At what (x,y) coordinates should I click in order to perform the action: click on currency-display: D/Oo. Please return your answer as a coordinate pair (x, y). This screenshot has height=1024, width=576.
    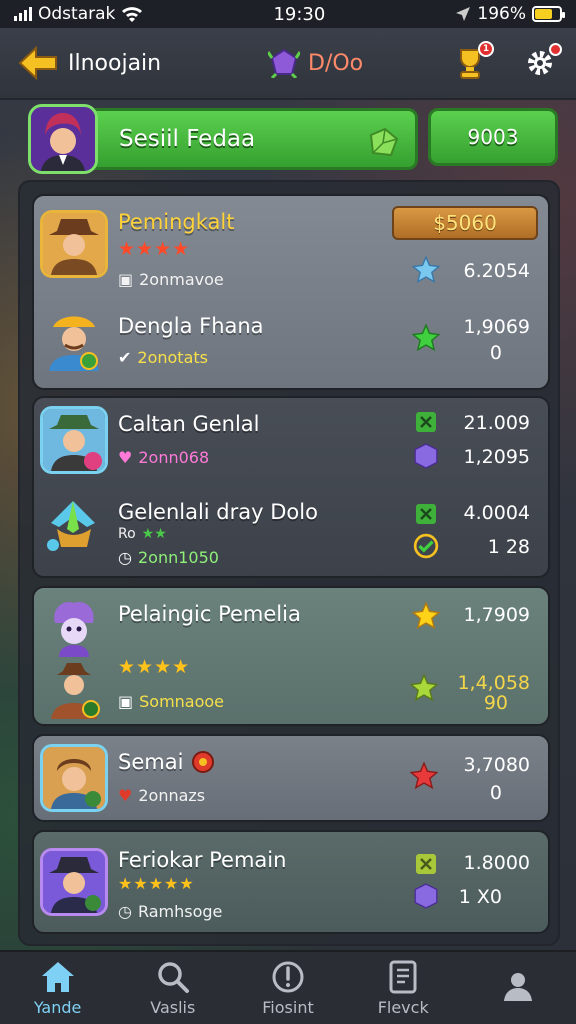
    Looking at the image, I should click on (315, 63).